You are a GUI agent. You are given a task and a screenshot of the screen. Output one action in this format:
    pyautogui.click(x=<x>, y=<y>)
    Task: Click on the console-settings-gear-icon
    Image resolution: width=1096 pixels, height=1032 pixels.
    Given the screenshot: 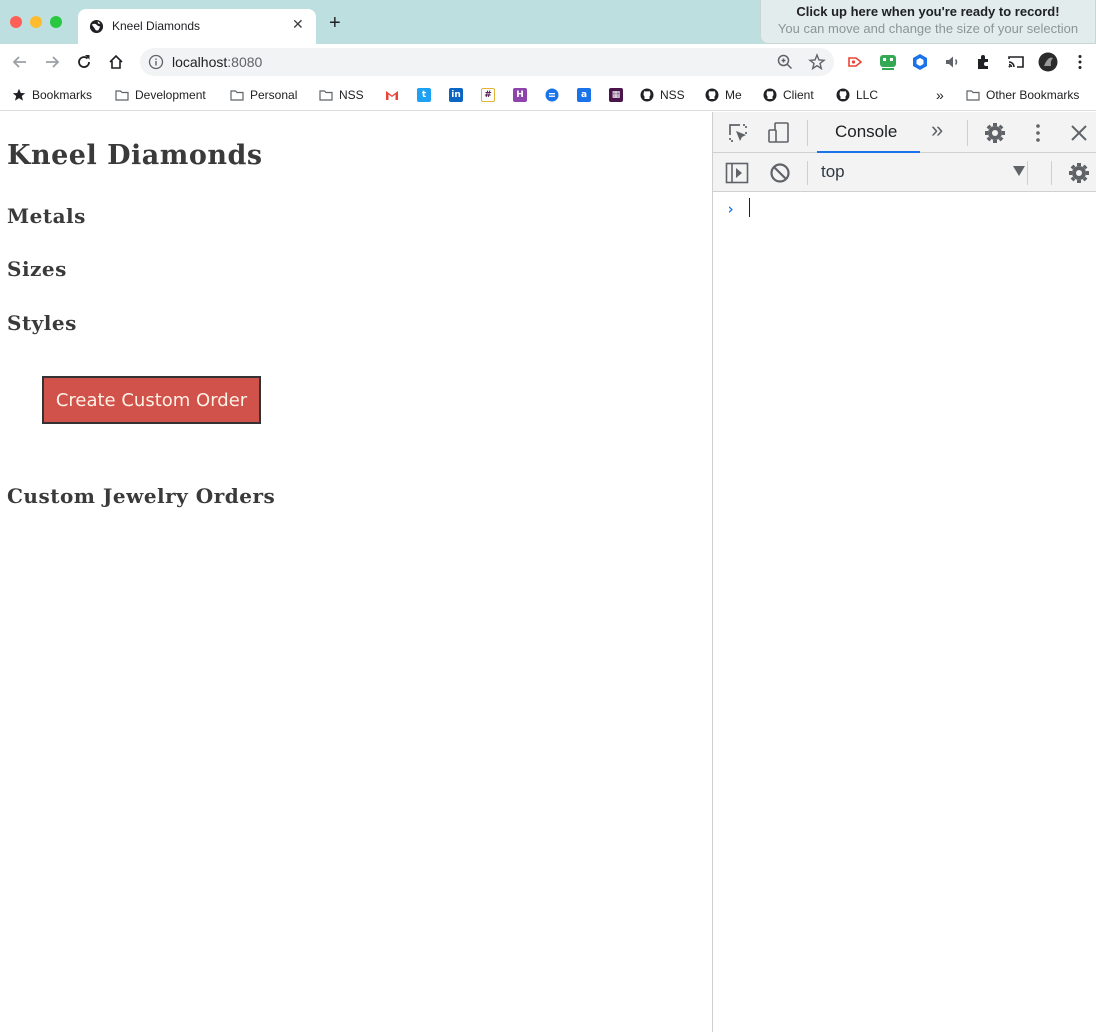 What is the action you would take?
    pyautogui.click(x=1079, y=173)
    